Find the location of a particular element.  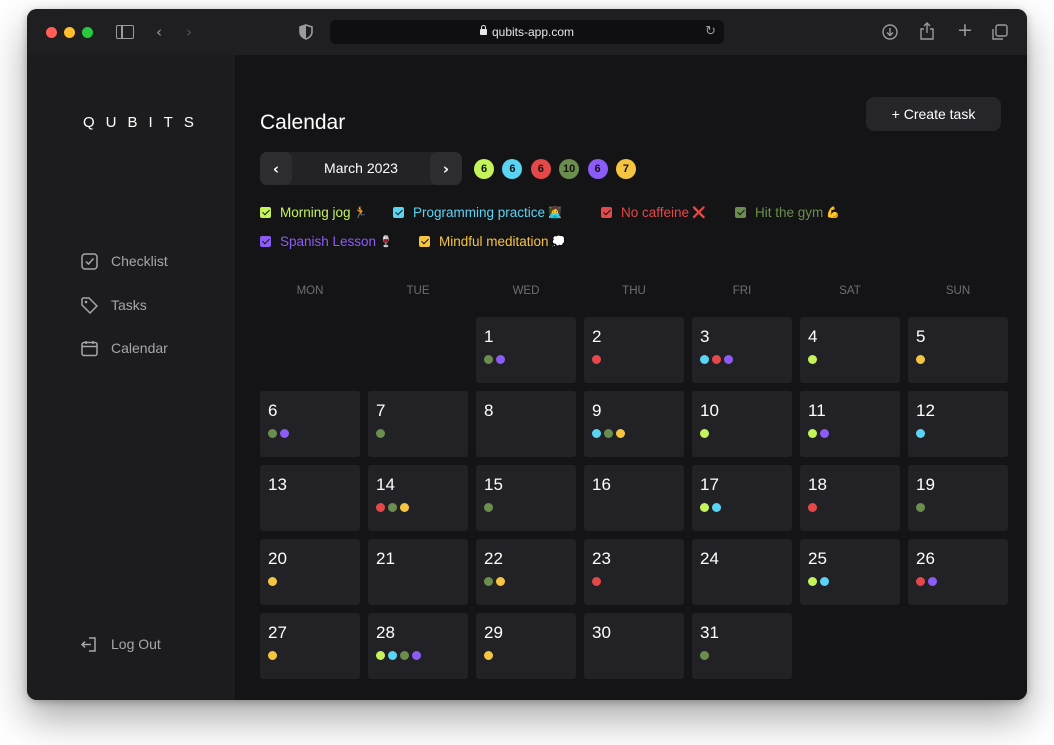

calendar-day-cell: 2 is located at coordinates (634, 350).